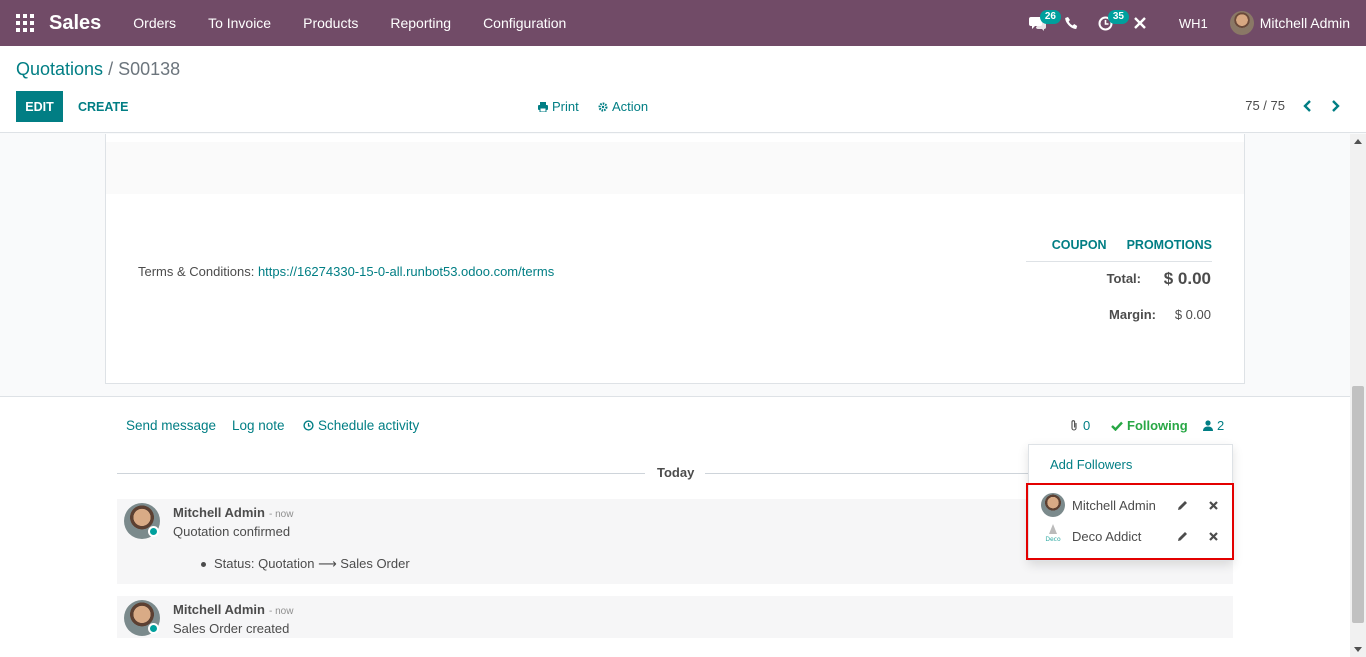  Describe the element at coordinates (1187, 278) in the screenshot. I see `total-value: $ 0.00` at that location.